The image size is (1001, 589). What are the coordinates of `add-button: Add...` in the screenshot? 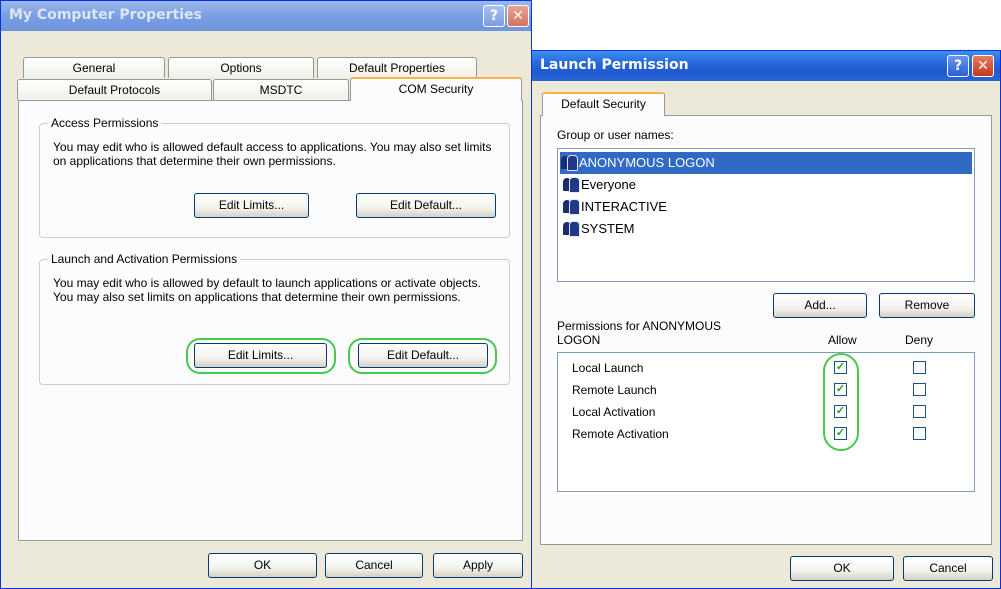 It's located at (820, 305).